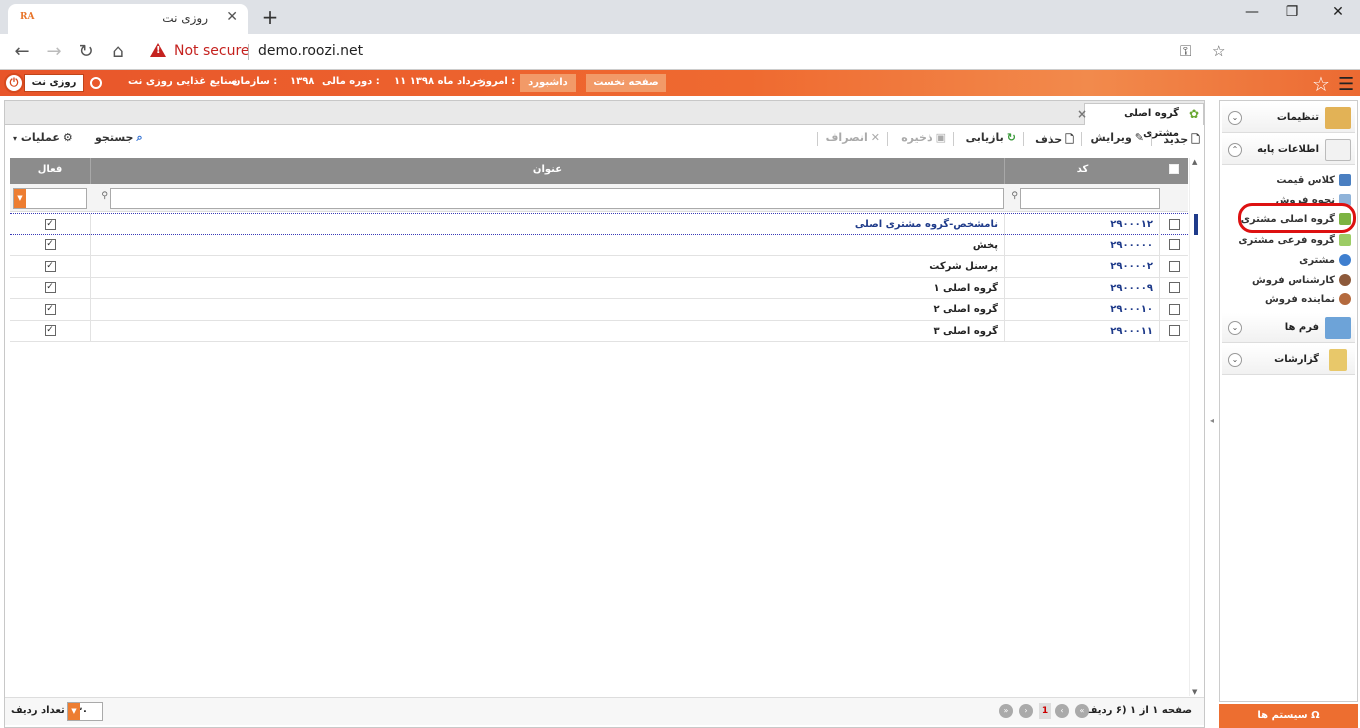 This screenshot has width=1360, height=728. Describe the element at coordinates (604, 224) in the screenshot. I see `table-row: ۲۹۰۰۰۱۲ نامشخص-گروه مشتری اصلی ✓` at that location.